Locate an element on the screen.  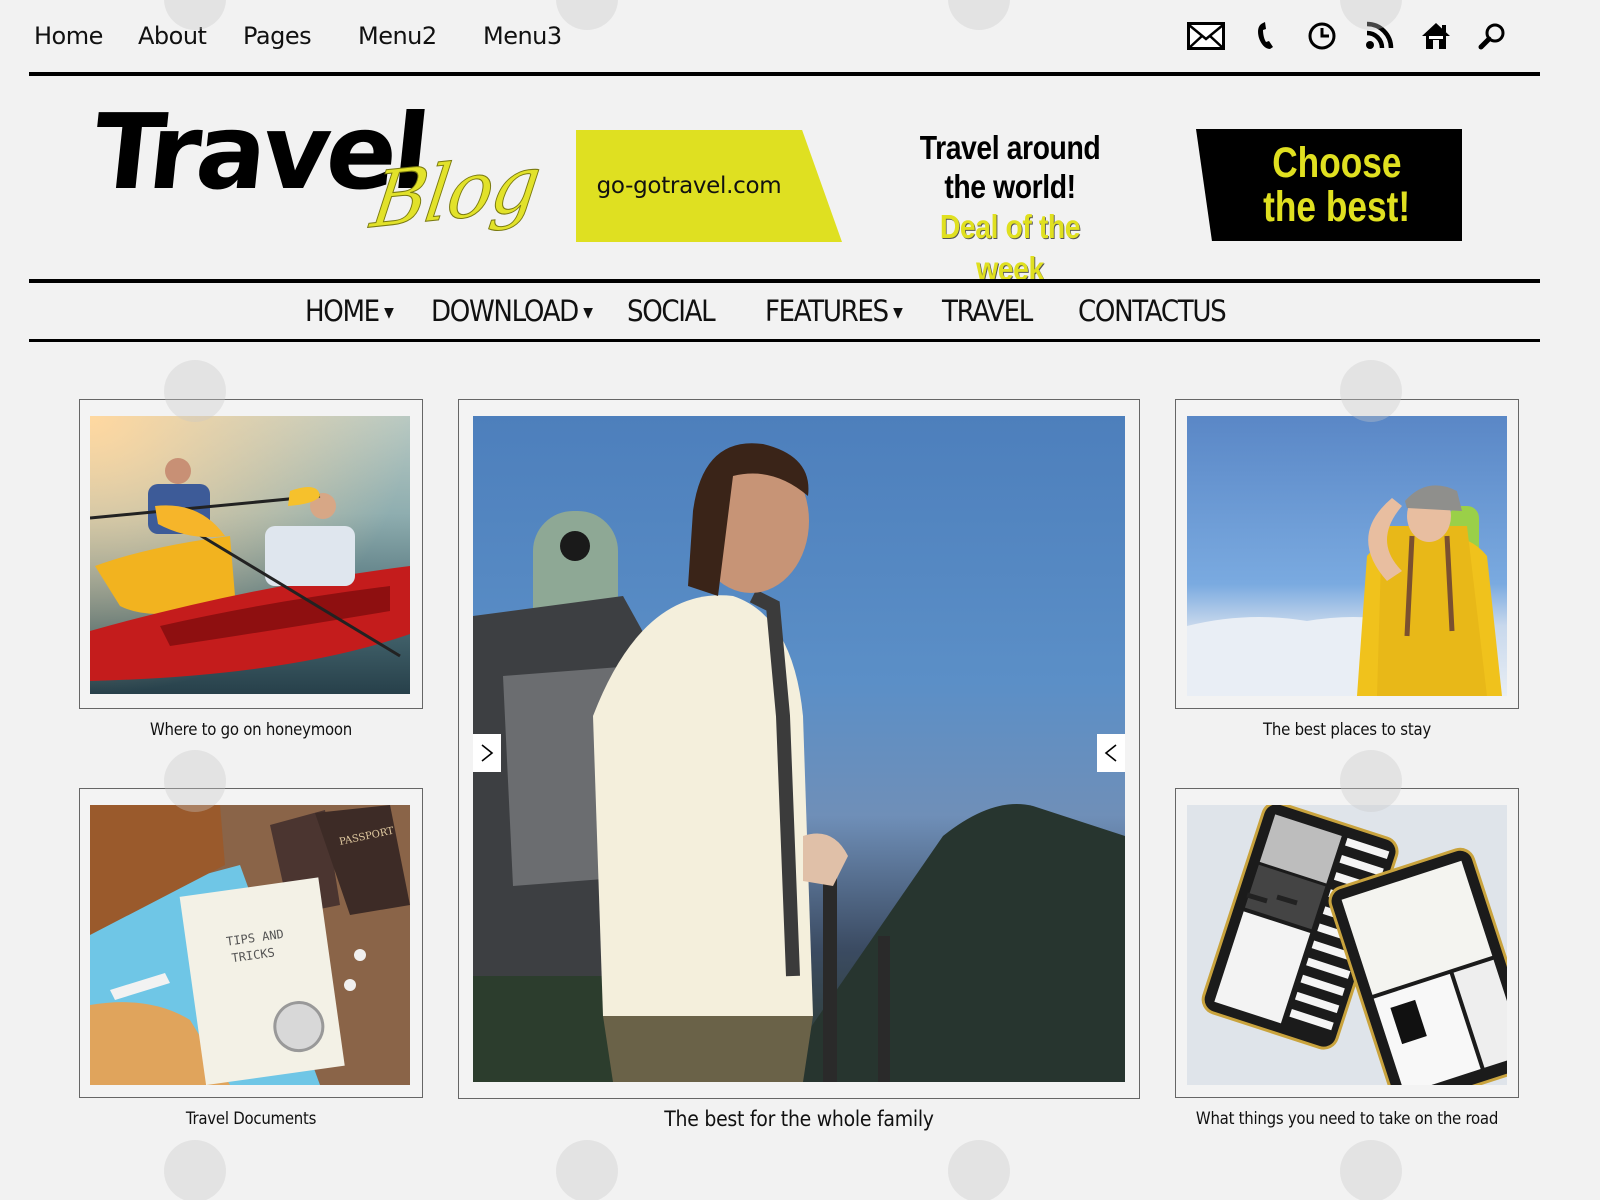
choose-line2: the best! is located at coordinates (1337, 207).